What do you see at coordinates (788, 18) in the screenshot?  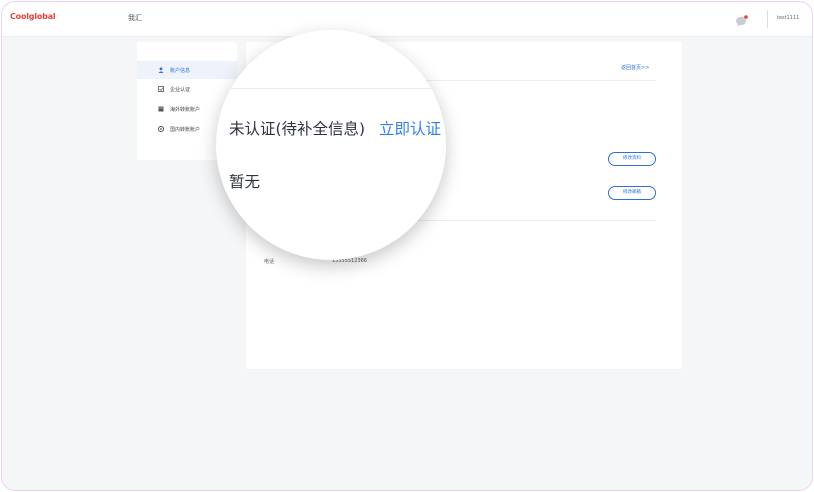 I see `username: test1111` at bounding box center [788, 18].